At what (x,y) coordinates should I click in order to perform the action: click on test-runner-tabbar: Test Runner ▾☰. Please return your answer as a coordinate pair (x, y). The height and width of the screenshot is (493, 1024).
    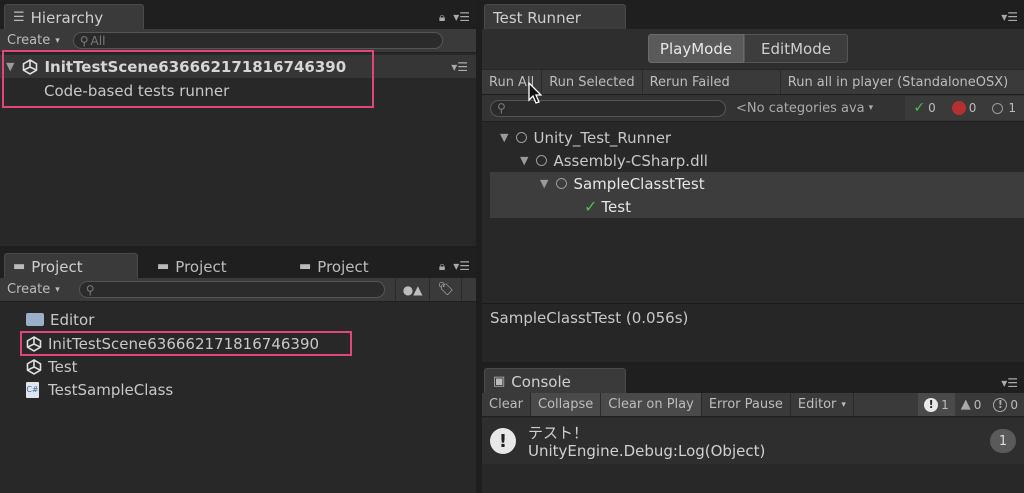
    Looking at the image, I should click on (753, 15).